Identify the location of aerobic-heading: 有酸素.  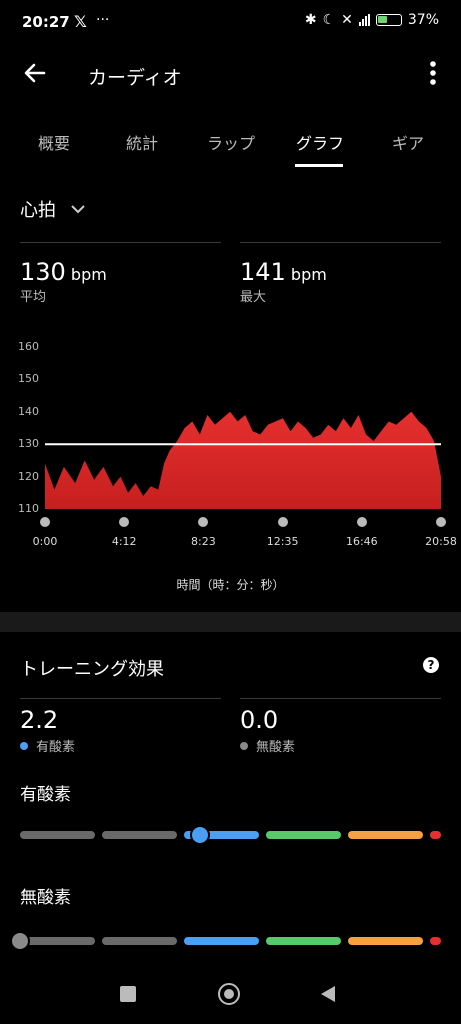
(45, 795).